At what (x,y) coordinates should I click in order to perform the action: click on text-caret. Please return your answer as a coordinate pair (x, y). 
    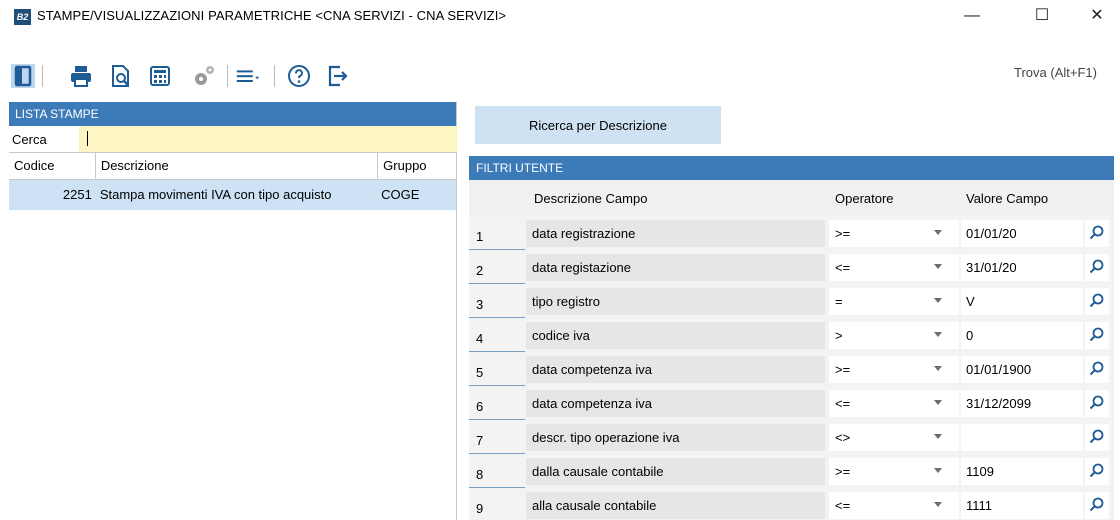
    Looking at the image, I should click on (87, 138).